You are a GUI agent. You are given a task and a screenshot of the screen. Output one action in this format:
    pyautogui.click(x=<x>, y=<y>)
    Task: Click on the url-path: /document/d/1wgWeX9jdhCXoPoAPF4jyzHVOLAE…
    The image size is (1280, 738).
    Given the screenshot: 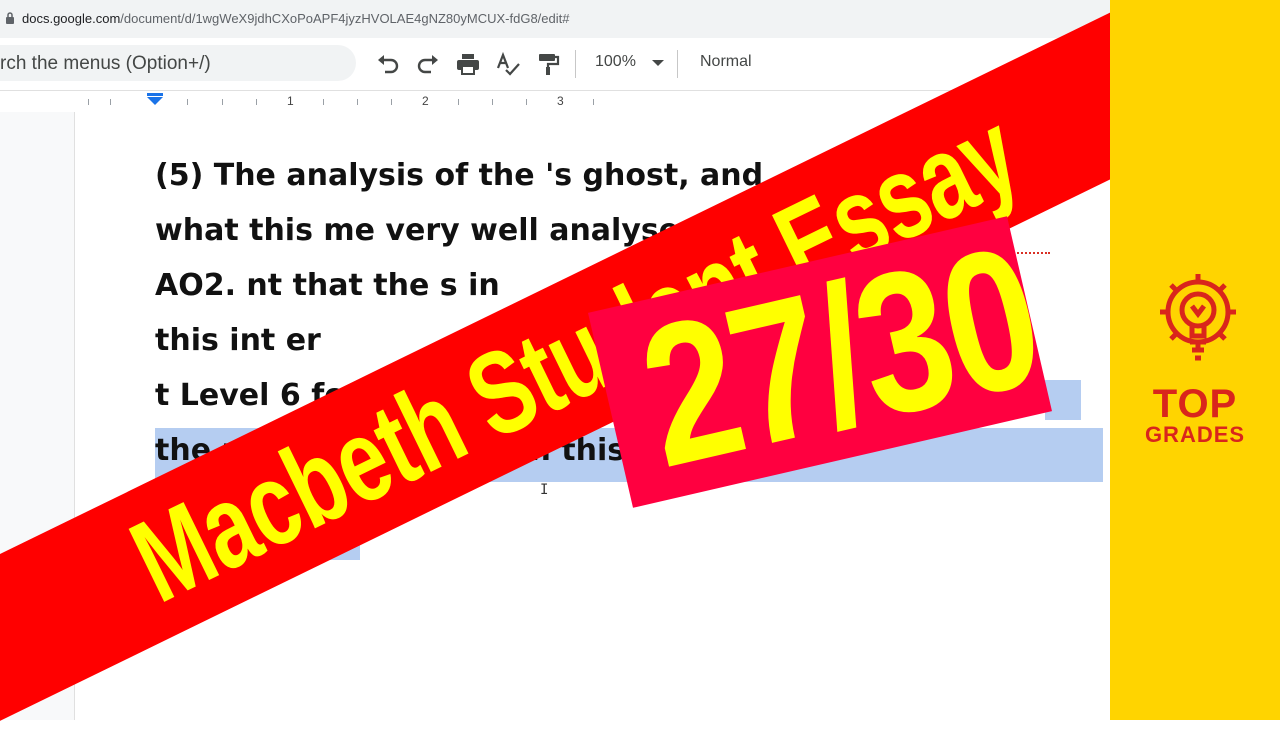 What is the action you would take?
    pyautogui.click(x=345, y=18)
    